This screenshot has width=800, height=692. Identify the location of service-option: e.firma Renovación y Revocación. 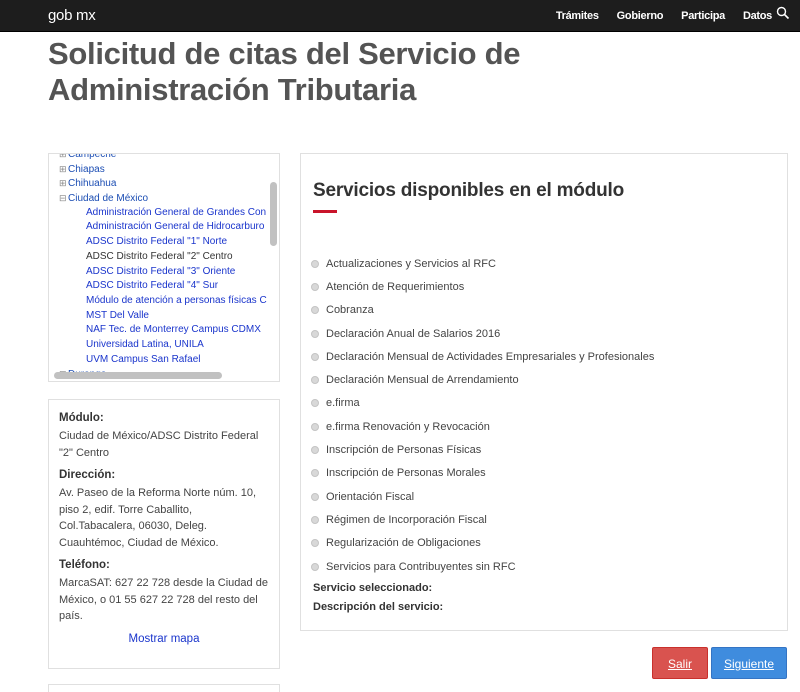
(482, 426).